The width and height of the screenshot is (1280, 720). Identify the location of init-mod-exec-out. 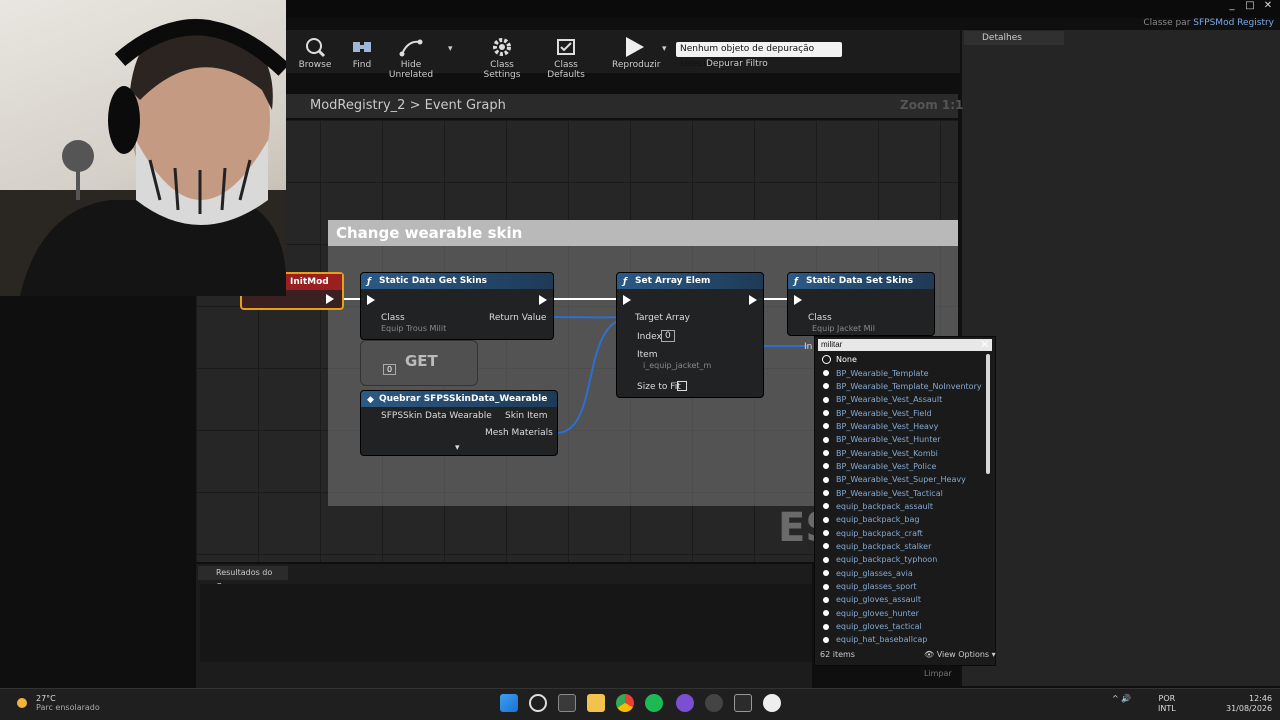
(330, 299).